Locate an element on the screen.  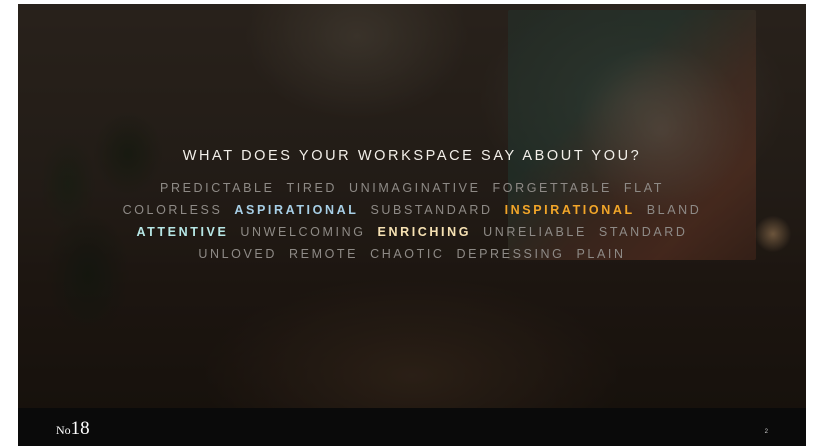
slide-headline: WHAT DOES YOUR WORKSPACE SAY ABOUT YOU? is located at coordinates (412, 156).